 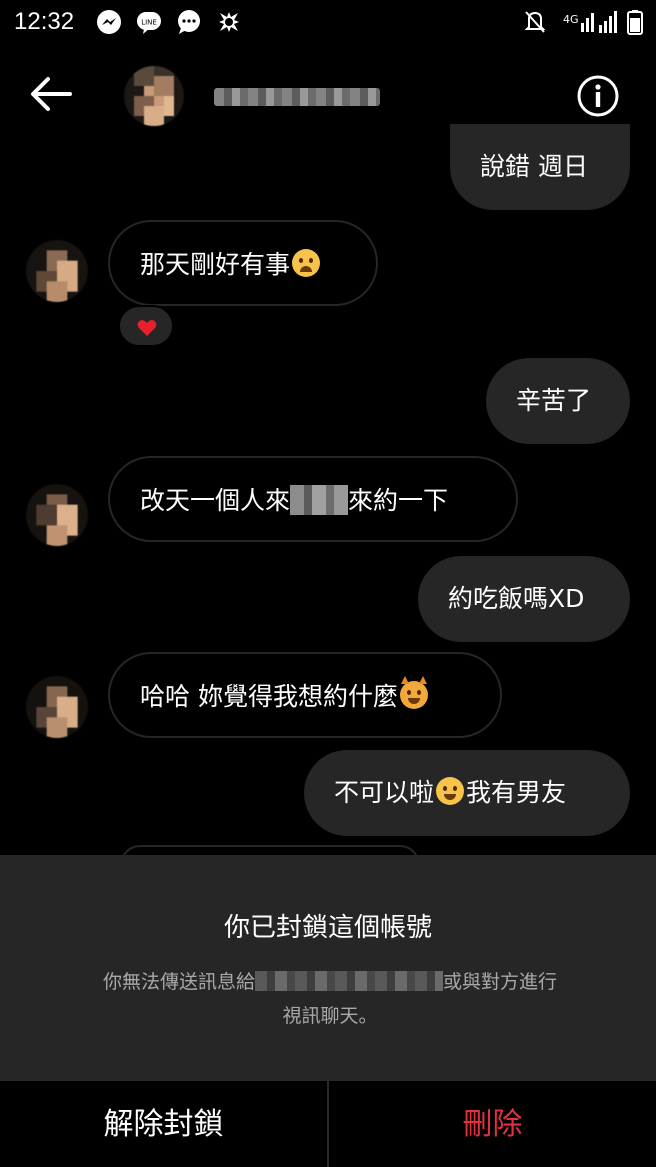 What do you see at coordinates (500, 982) in the screenshot?
I see `blocked-desc-part: 或與對方進行` at bounding box center [500, 982].